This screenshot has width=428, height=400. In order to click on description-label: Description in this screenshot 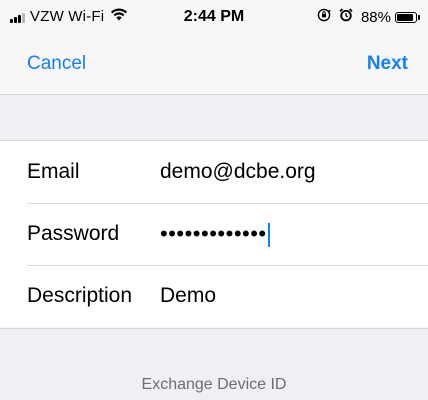, I will do `click(80, 295)`.